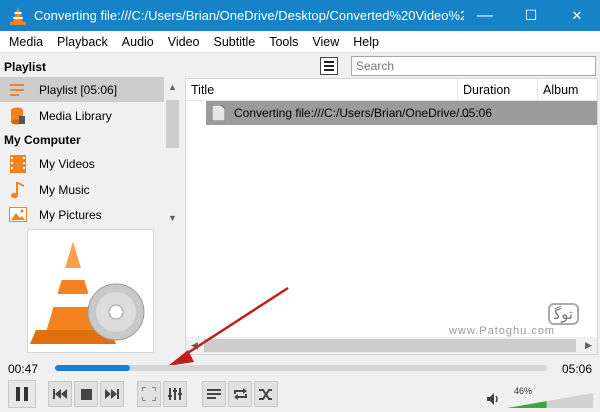 The width and height of the screenshot is (600, 412). I want to click on file-icon, so click(218, 113).